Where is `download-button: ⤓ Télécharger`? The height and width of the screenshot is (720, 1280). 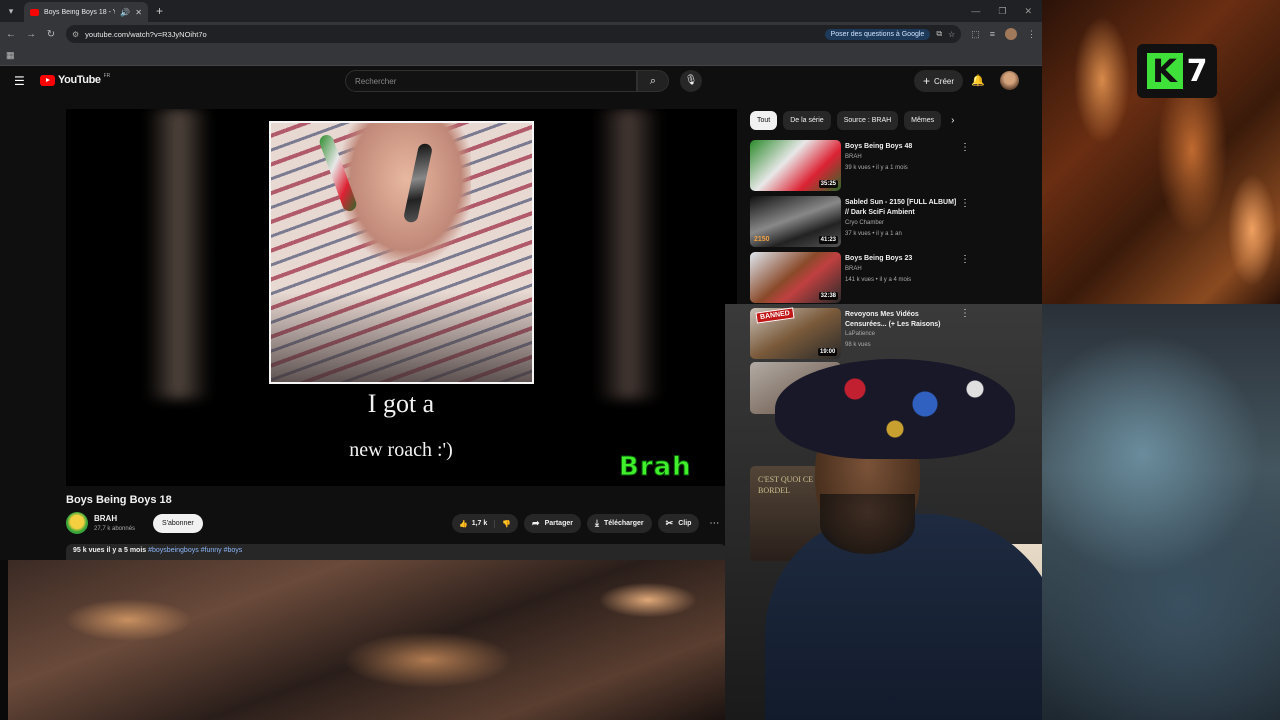 download-button: ⤓ Télécharger is located at coordinates (619, 523).